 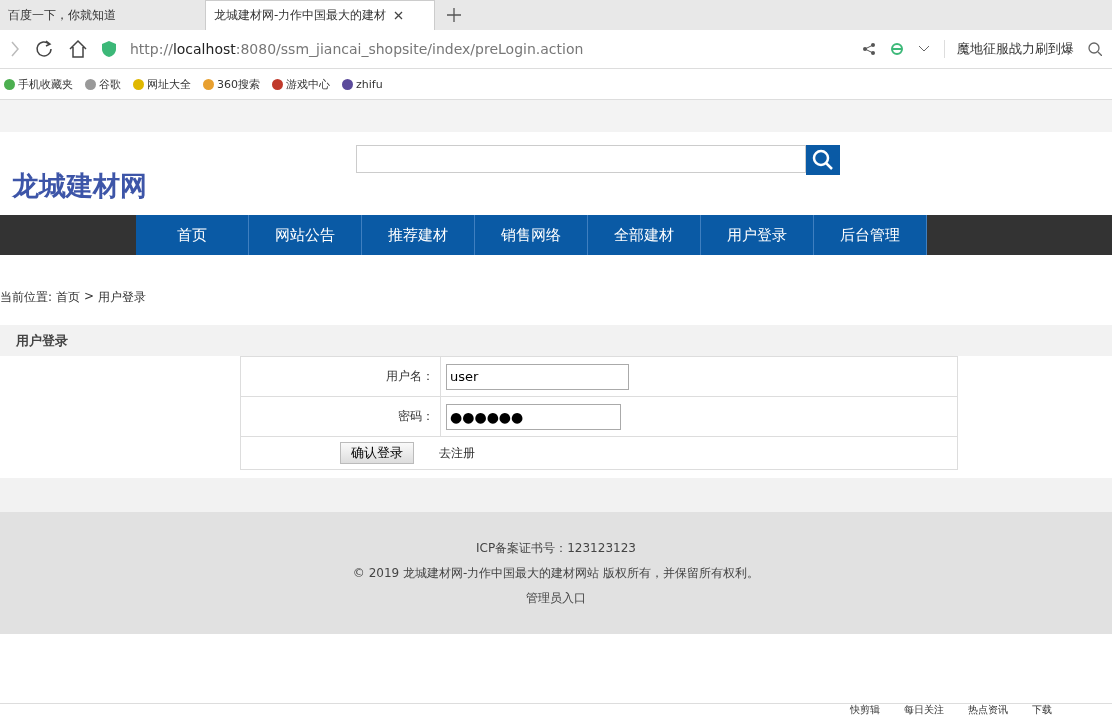 What do you see at coordinates (418, 235) in the screenshot?
I see `nav-link: 推荐建材` at bounding box center [418, 235].